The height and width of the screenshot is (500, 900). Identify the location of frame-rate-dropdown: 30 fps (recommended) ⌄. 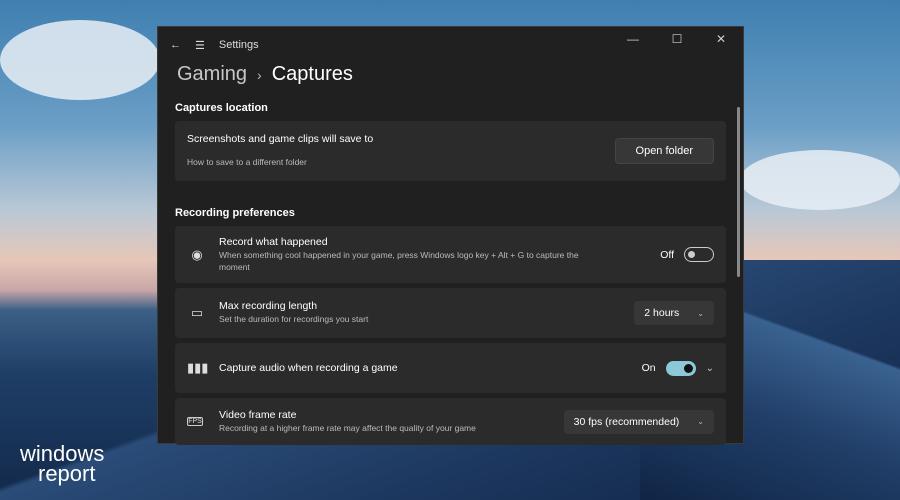
(638, 421).